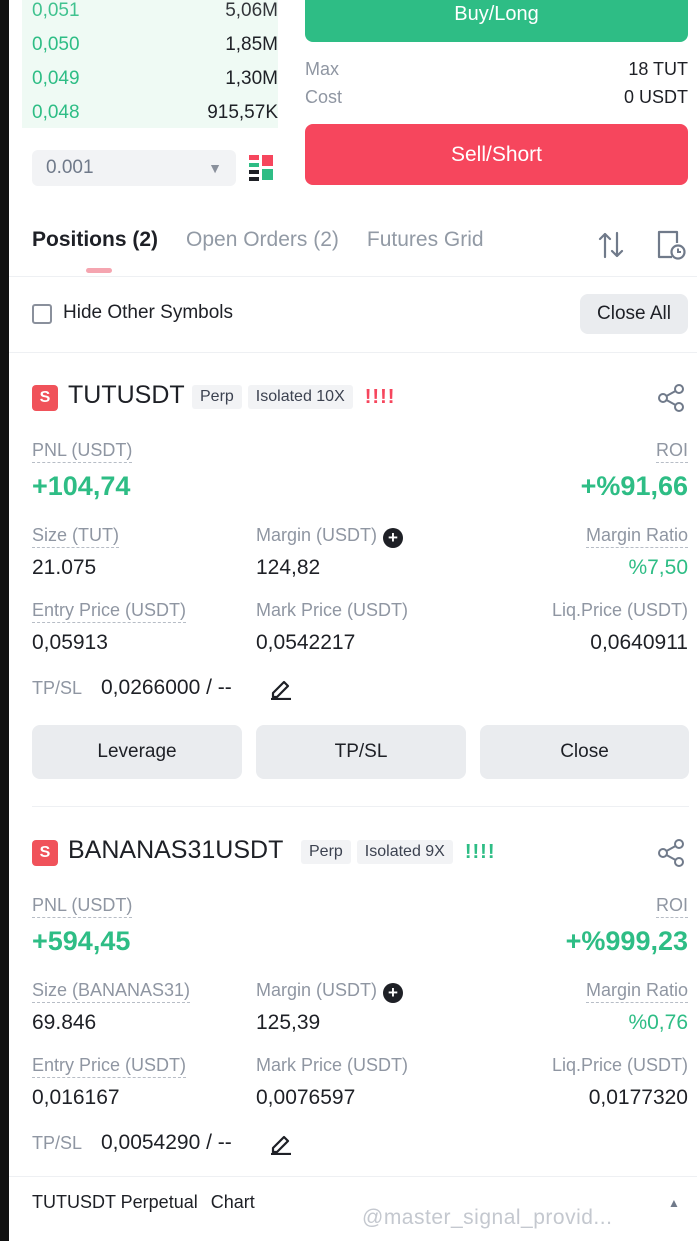 This screenshot has width=697, height=1241. I want to click on order-history-icon, so click(671, 245).